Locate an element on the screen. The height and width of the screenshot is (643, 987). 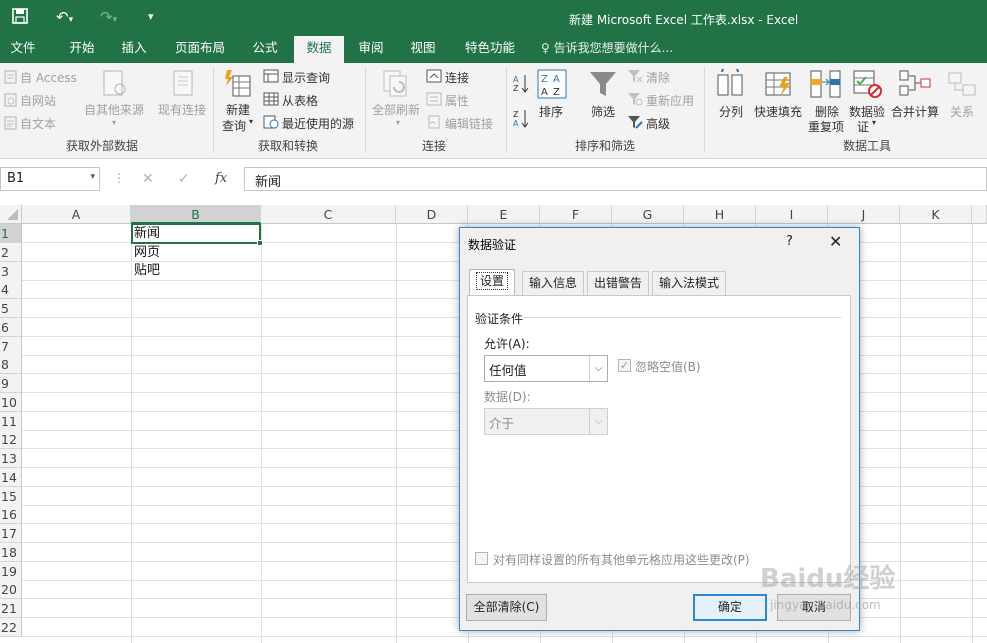
column-header-e: E is located at coordinates (504, 214).